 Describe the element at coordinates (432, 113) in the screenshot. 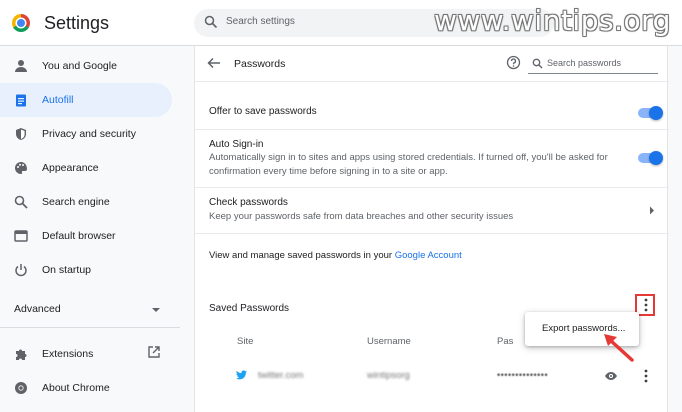

I see `offer-to-save-row: Offer to save passwords` at that location.